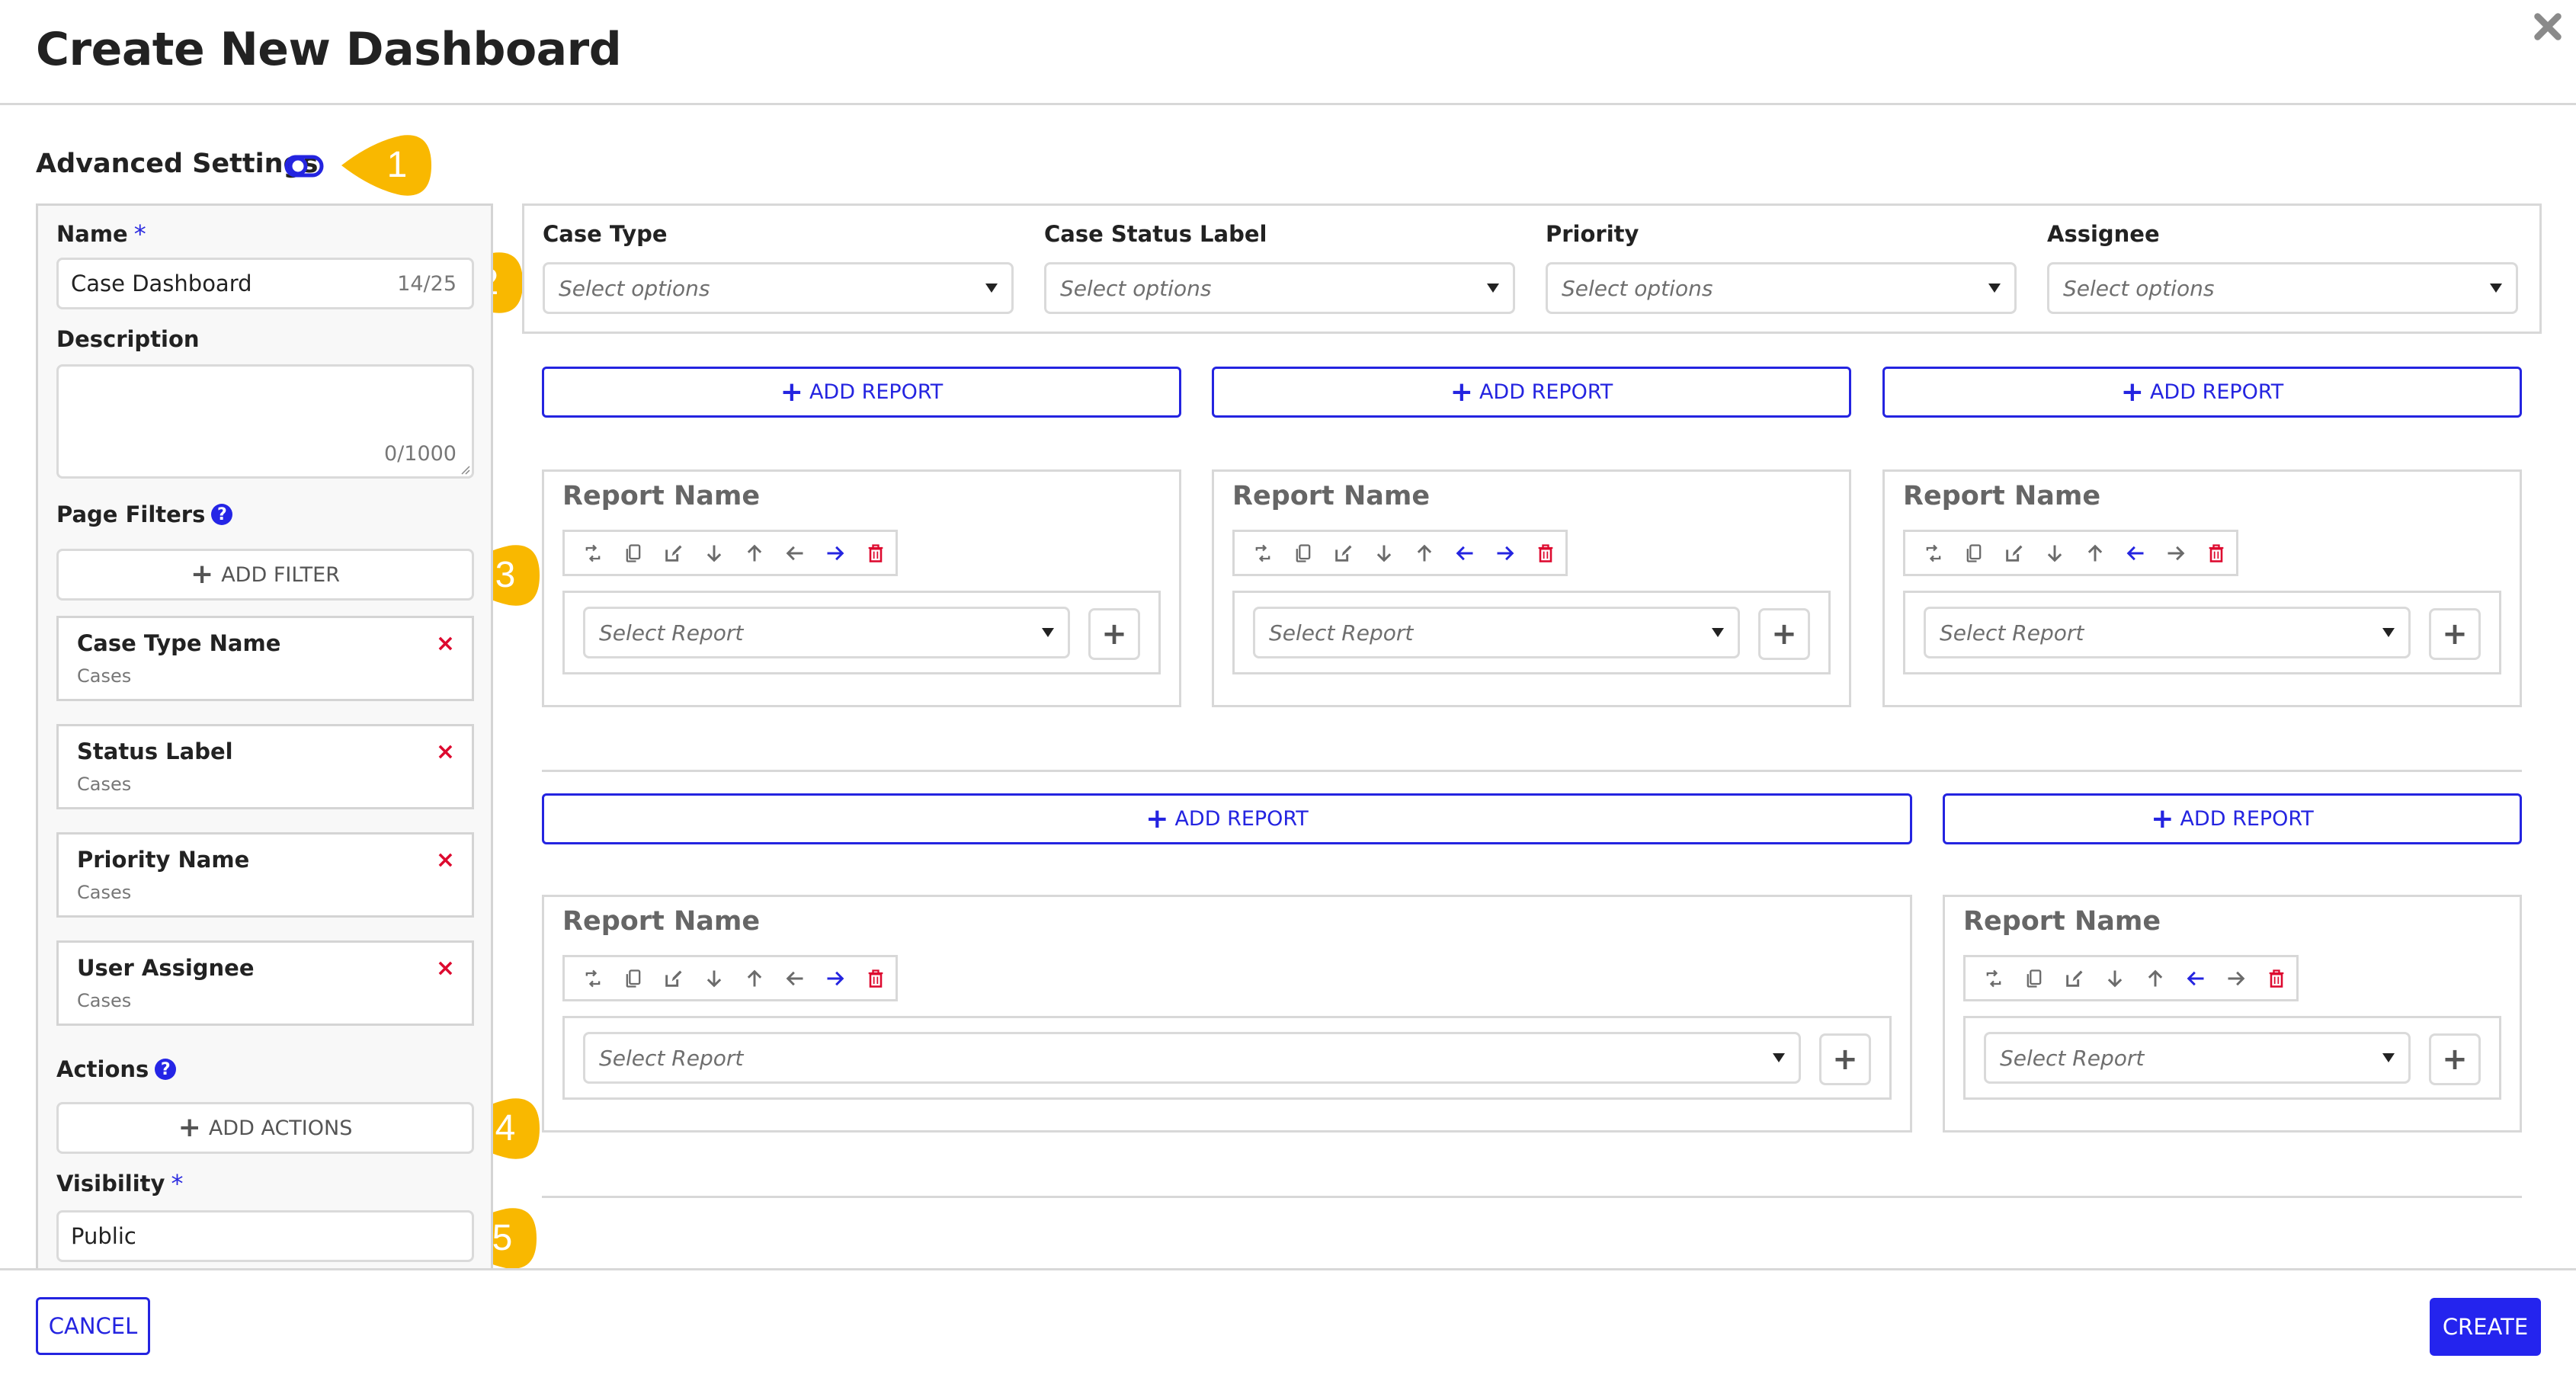 Image resolution: width=2576 pixels, height=1384 pixels. I want to click on arrow-right-icon, so click(2236, 978).